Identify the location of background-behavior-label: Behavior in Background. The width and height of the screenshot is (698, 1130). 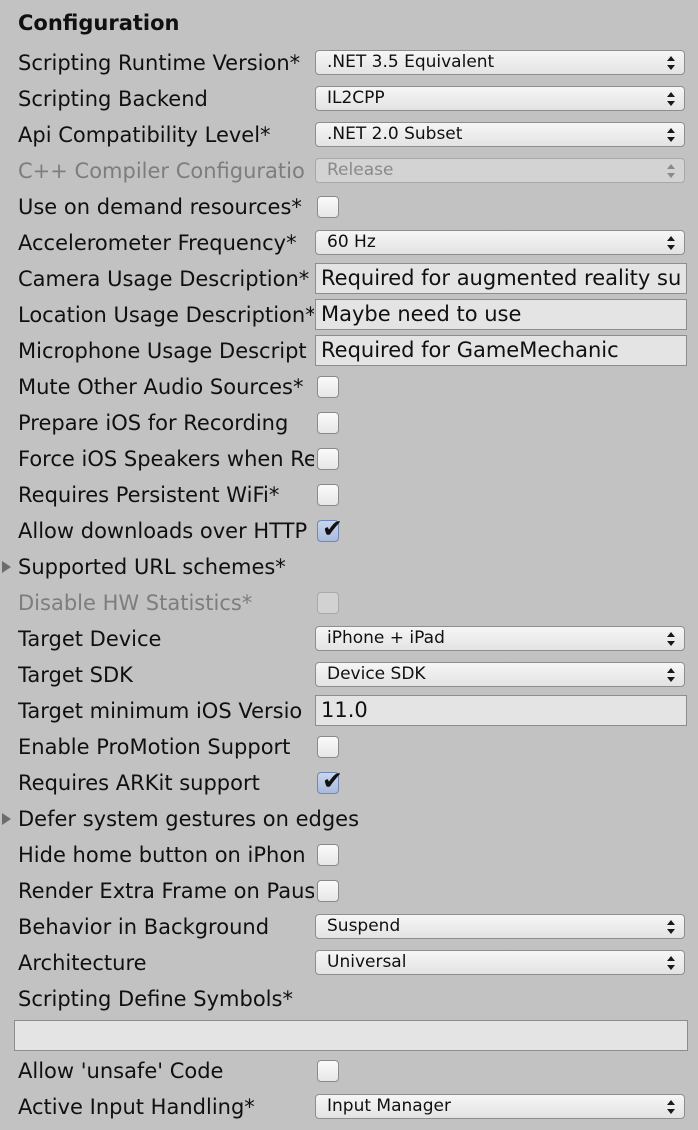
(144, 927).